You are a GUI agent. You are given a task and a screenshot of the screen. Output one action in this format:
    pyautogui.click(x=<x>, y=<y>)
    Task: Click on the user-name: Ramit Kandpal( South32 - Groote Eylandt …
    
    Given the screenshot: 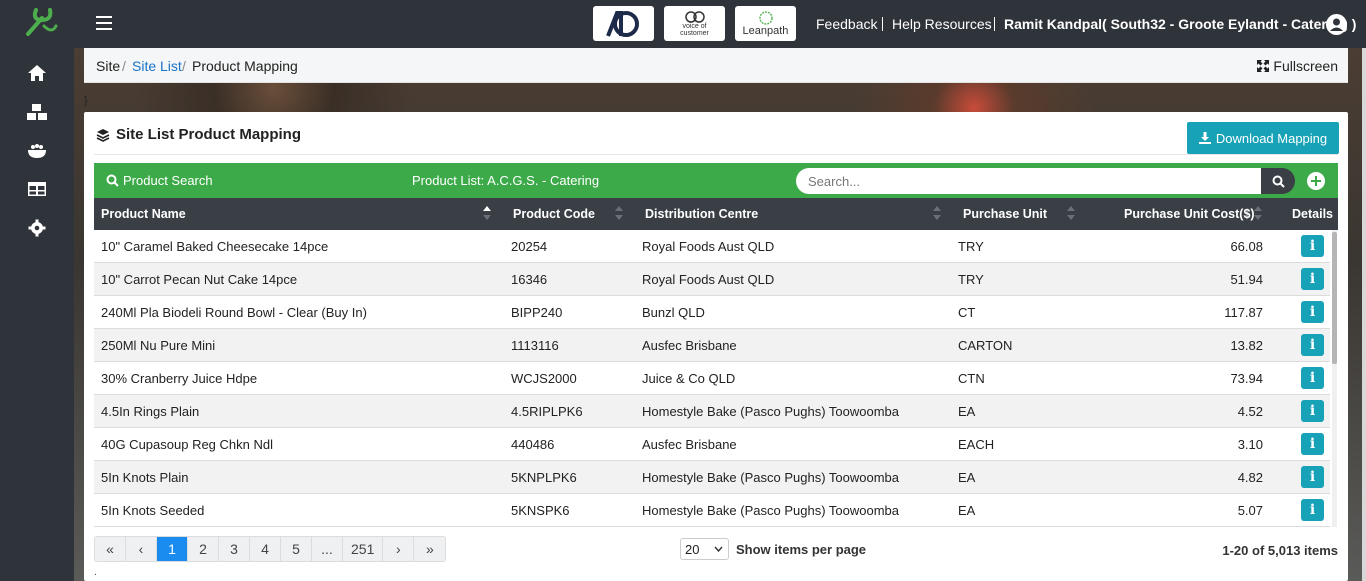 What is the action you would take?
    pyautogui.click(x=1180, y=24)
    